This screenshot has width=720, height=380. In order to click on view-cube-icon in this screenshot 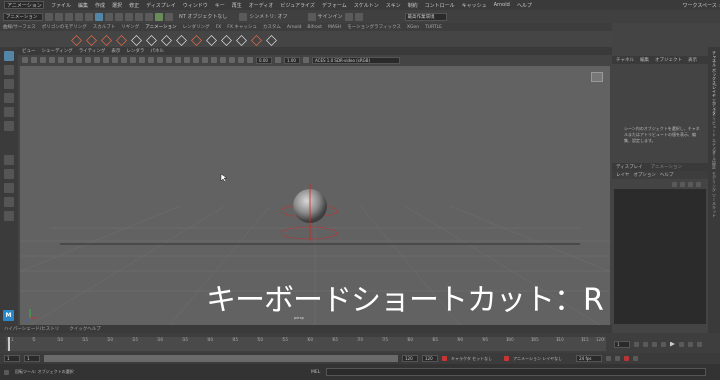, I will do `click(597, 77)`.